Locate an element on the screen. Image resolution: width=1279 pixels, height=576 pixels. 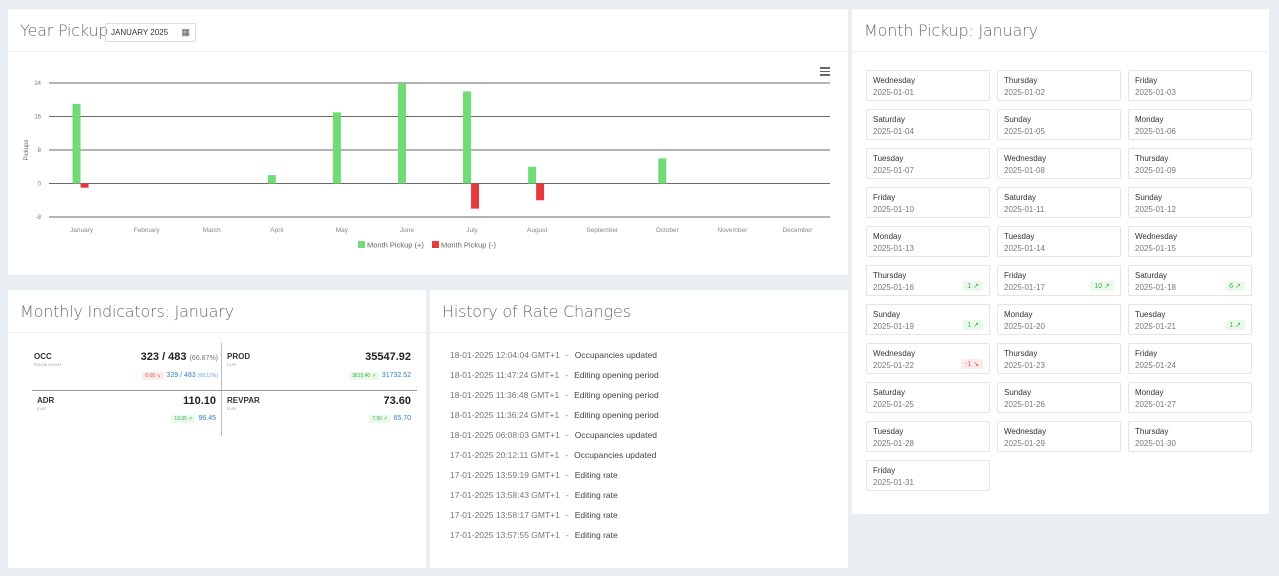
indicator-occ-unit: ROOM NIGHT is located at coordinates (48, 364).